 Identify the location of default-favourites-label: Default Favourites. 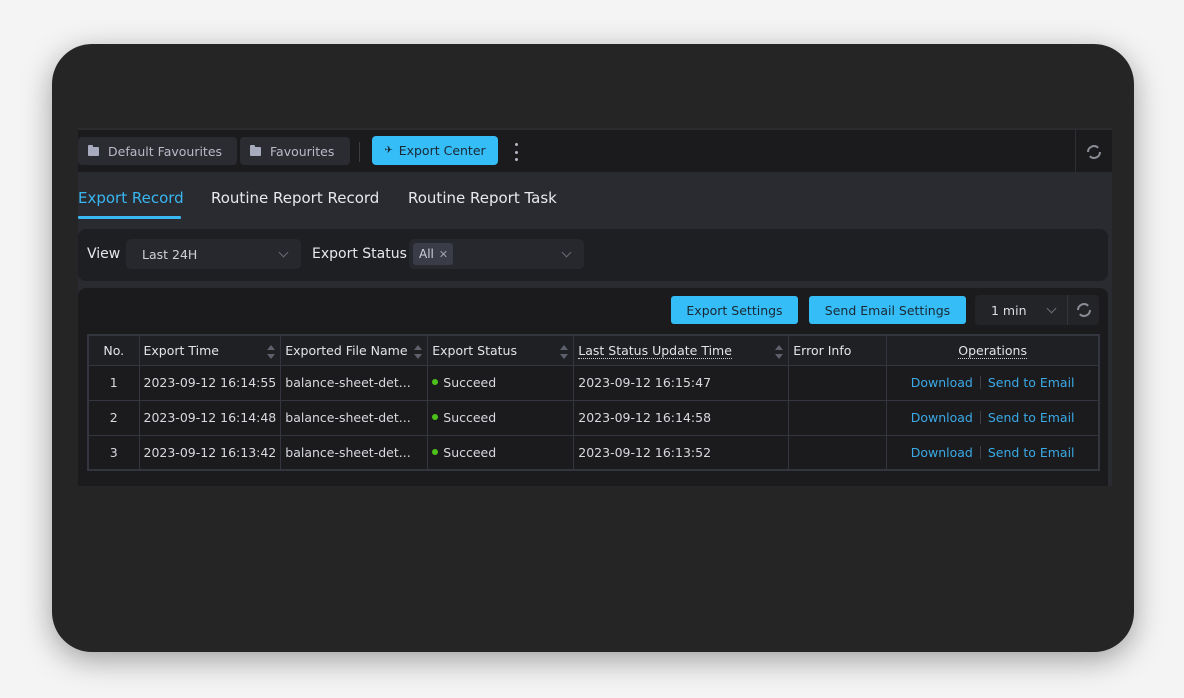
(165, 151).